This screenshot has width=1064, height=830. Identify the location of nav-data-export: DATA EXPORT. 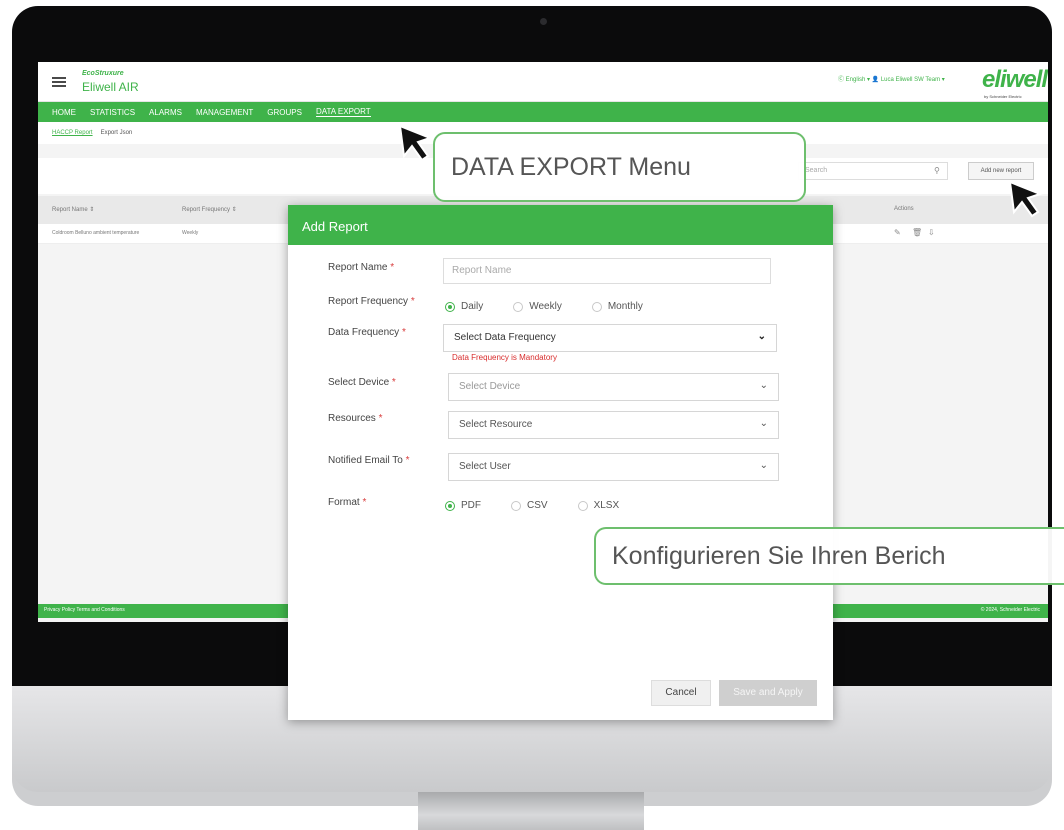
(343, 112).